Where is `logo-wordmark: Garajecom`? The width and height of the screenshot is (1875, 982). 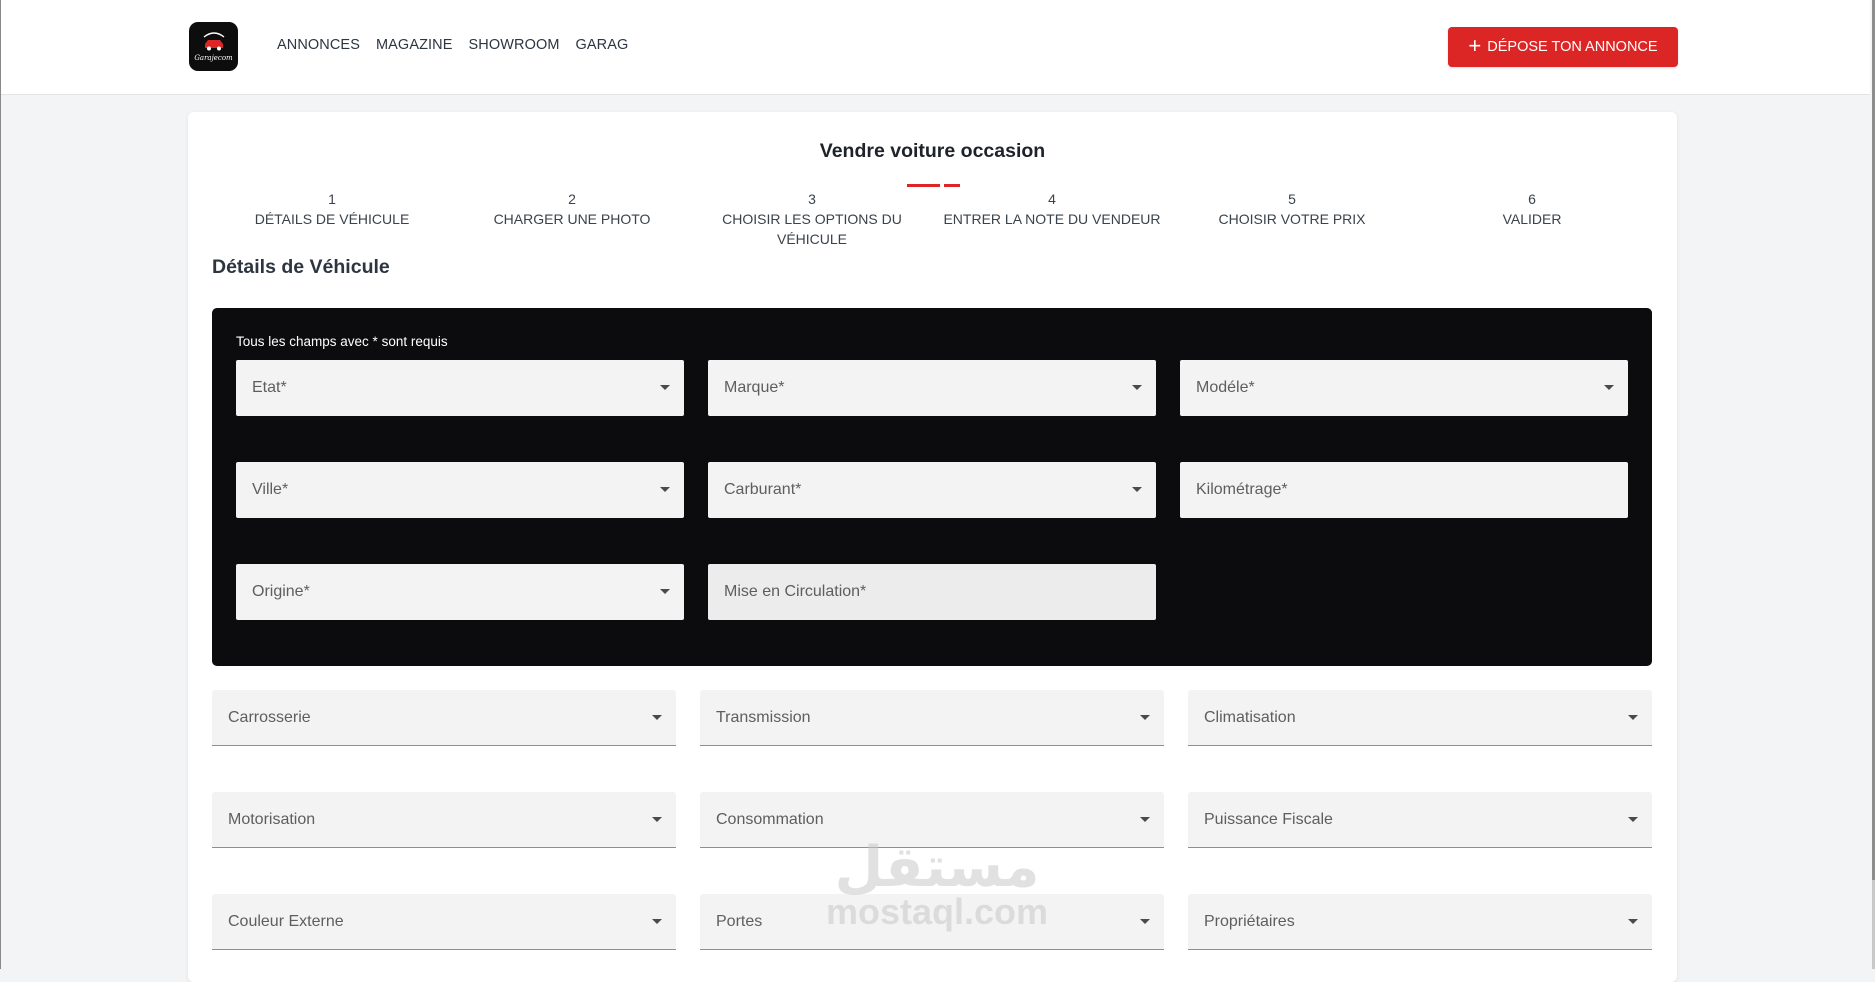
logo-wordmark: Garajecom is located at coordinates (213, 58).